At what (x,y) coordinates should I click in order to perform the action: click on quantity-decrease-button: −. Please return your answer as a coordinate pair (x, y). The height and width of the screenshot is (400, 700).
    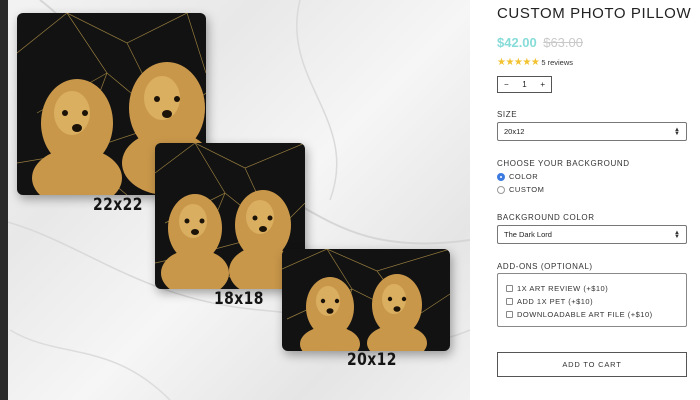
    Looking at the image, I should click on (506, 84).